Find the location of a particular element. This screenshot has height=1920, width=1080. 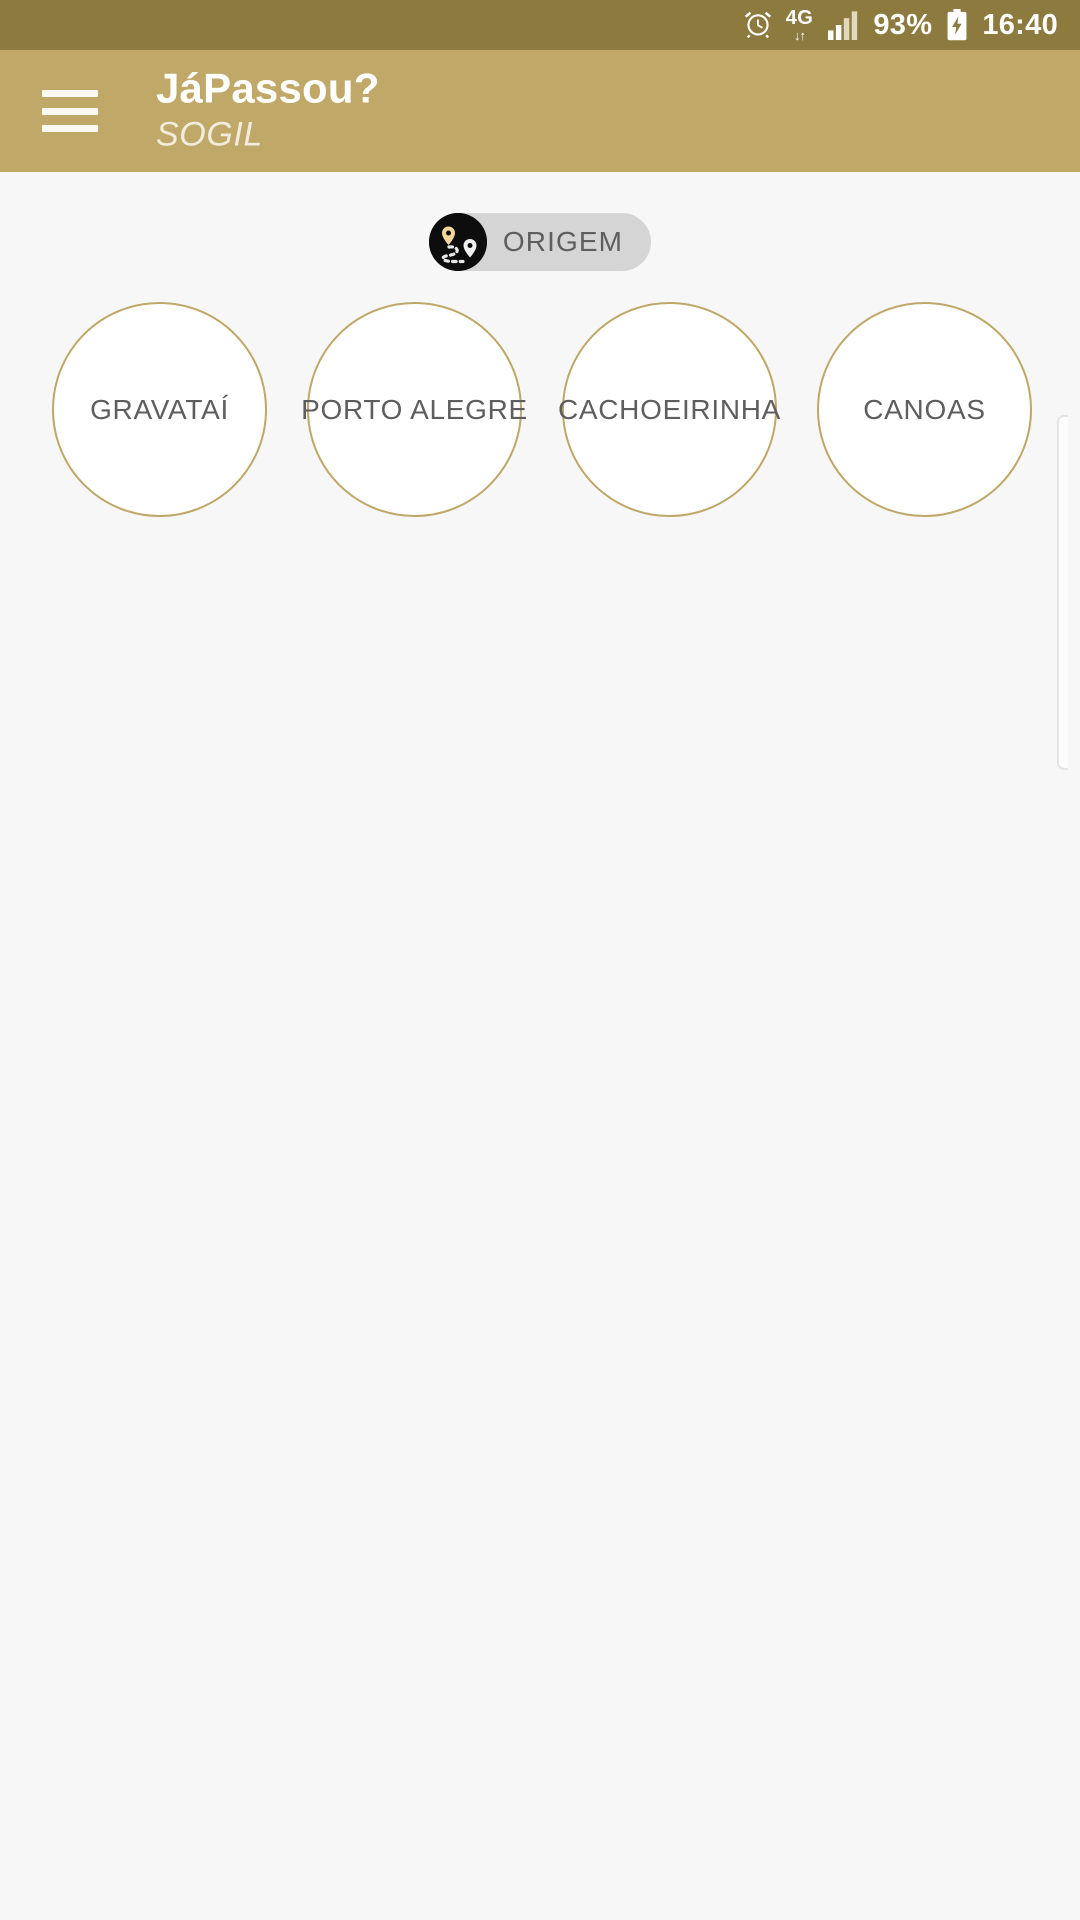

app-bar-titles: JáPassou? SOGIL is located at coordinates (268, 110).